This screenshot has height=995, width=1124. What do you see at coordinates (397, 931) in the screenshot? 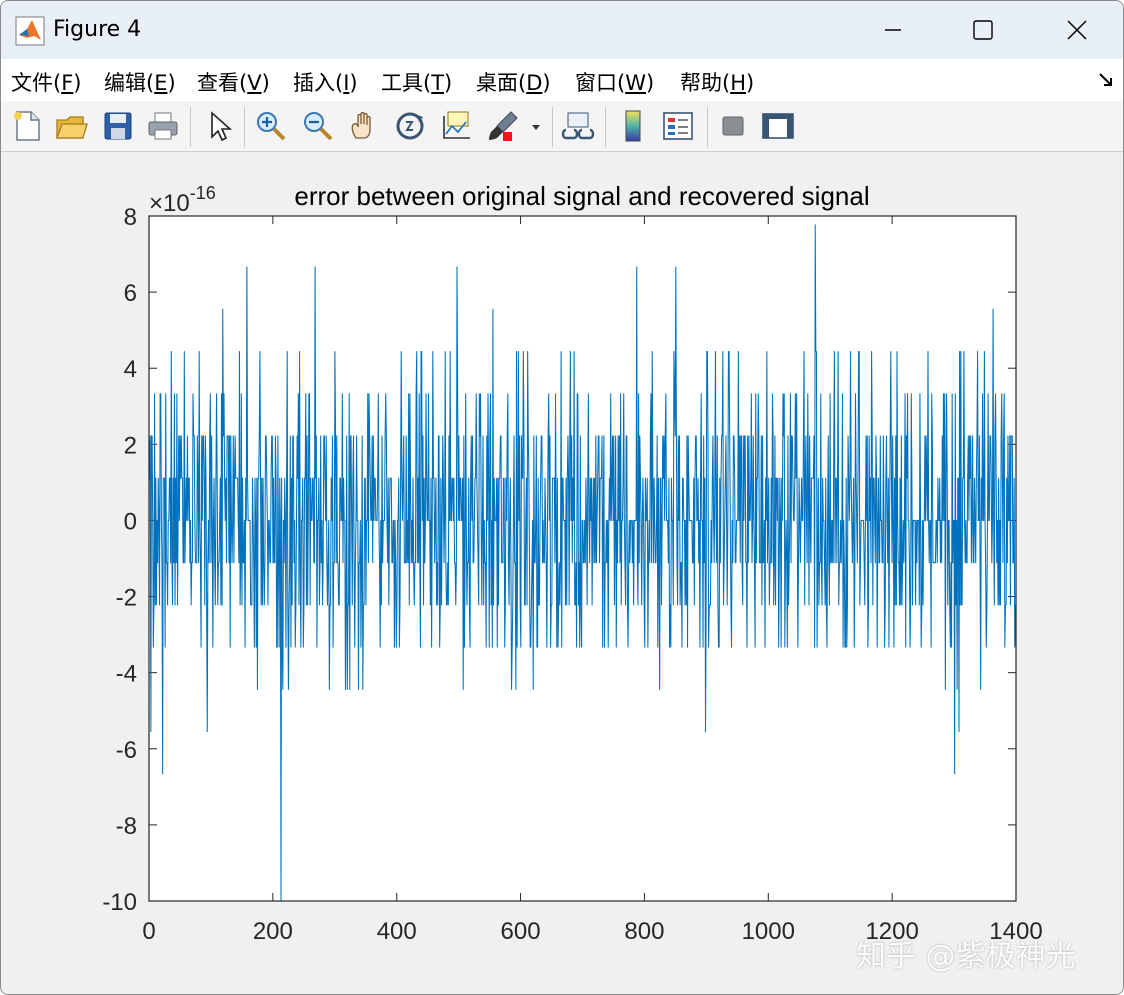
I see `x-tick-label: 400` at bounding box center [397, 931].